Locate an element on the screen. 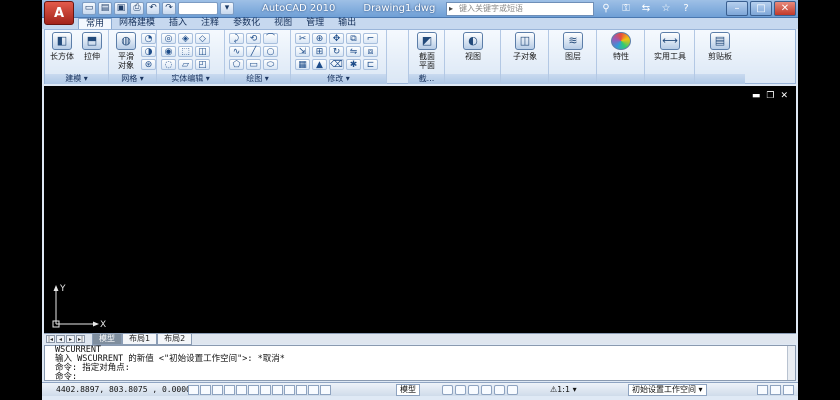 The image size is (840, 400). command-scrollbar is located at coordinates (791, 363).